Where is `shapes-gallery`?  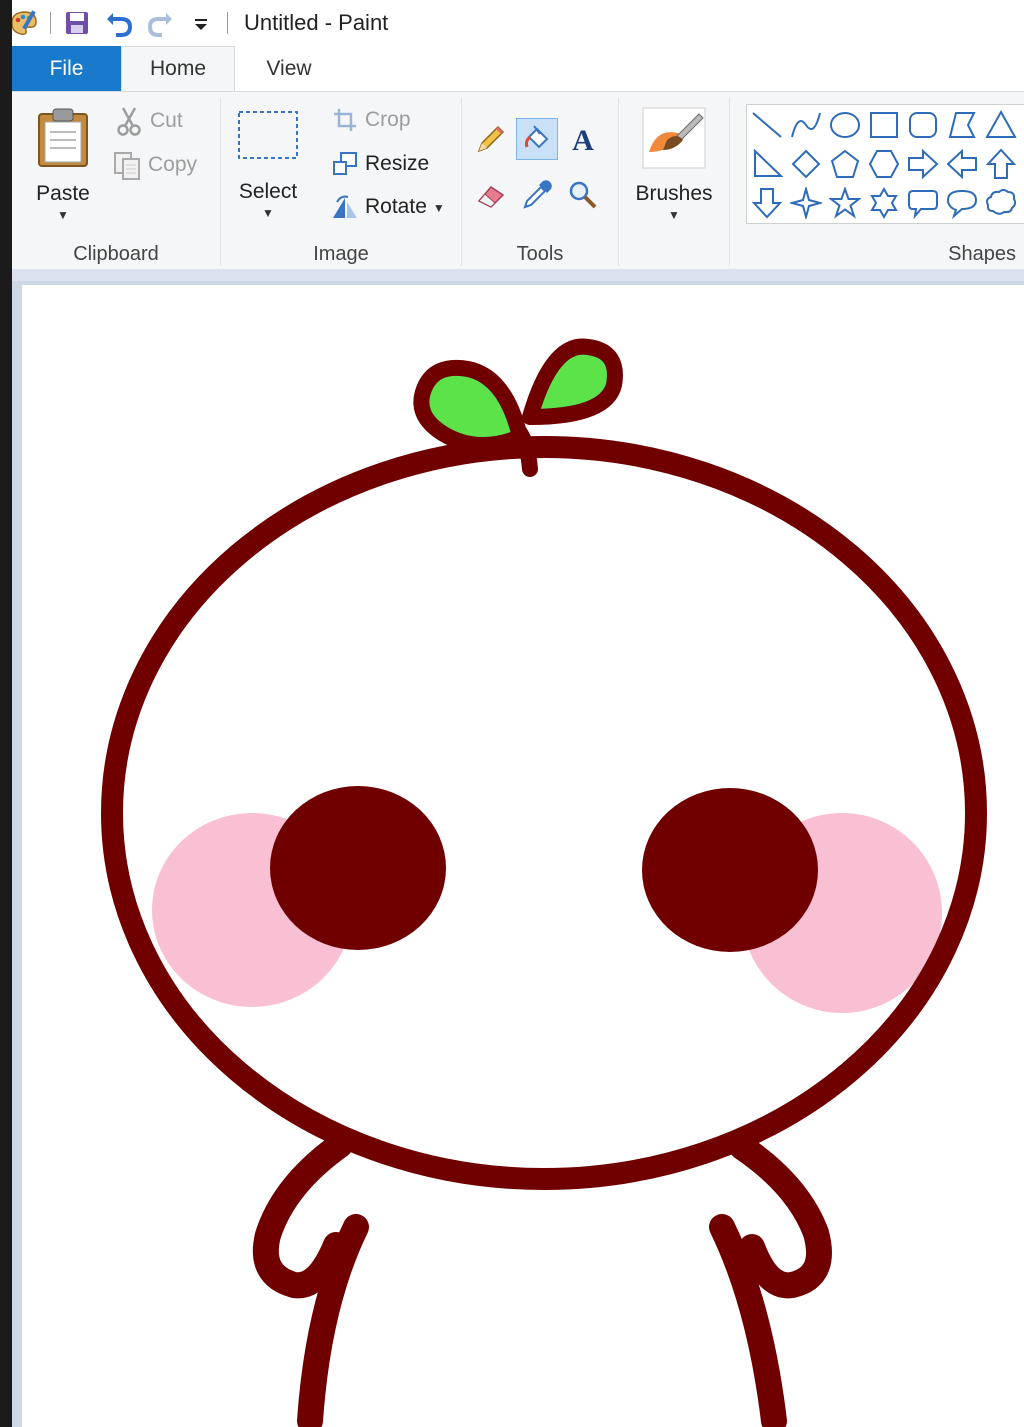
shapes-gallery is located at coordinates (885, 164).